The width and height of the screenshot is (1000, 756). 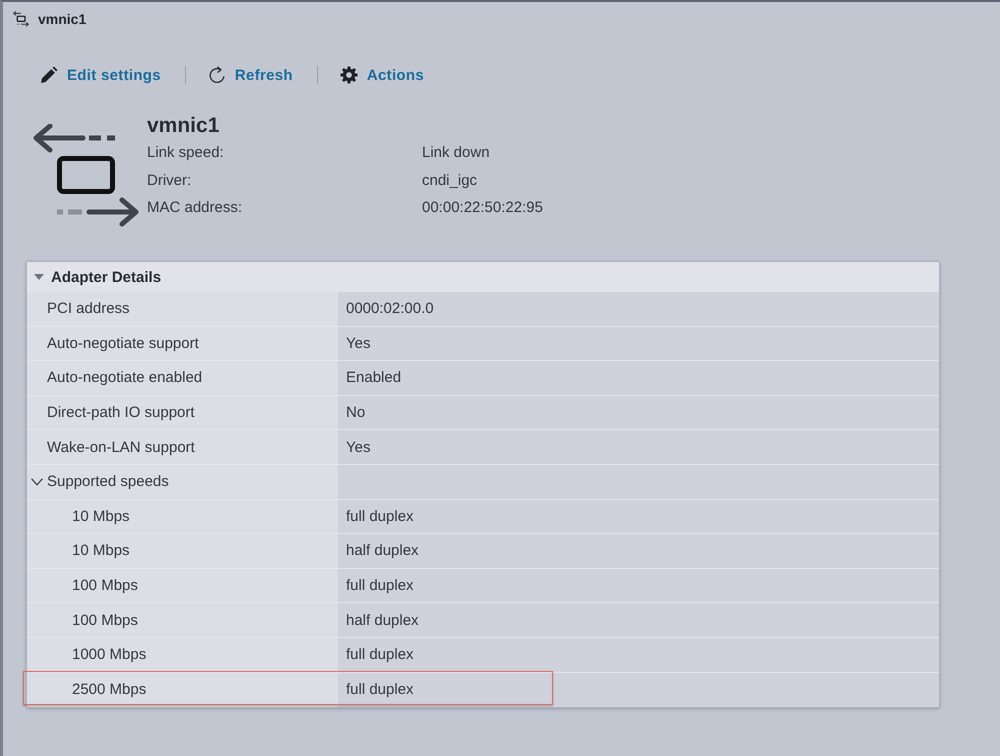 What do you see at coordinates (356, 413) in the screenshot?
I see `property-value: No` at bounding box center [356, 413].